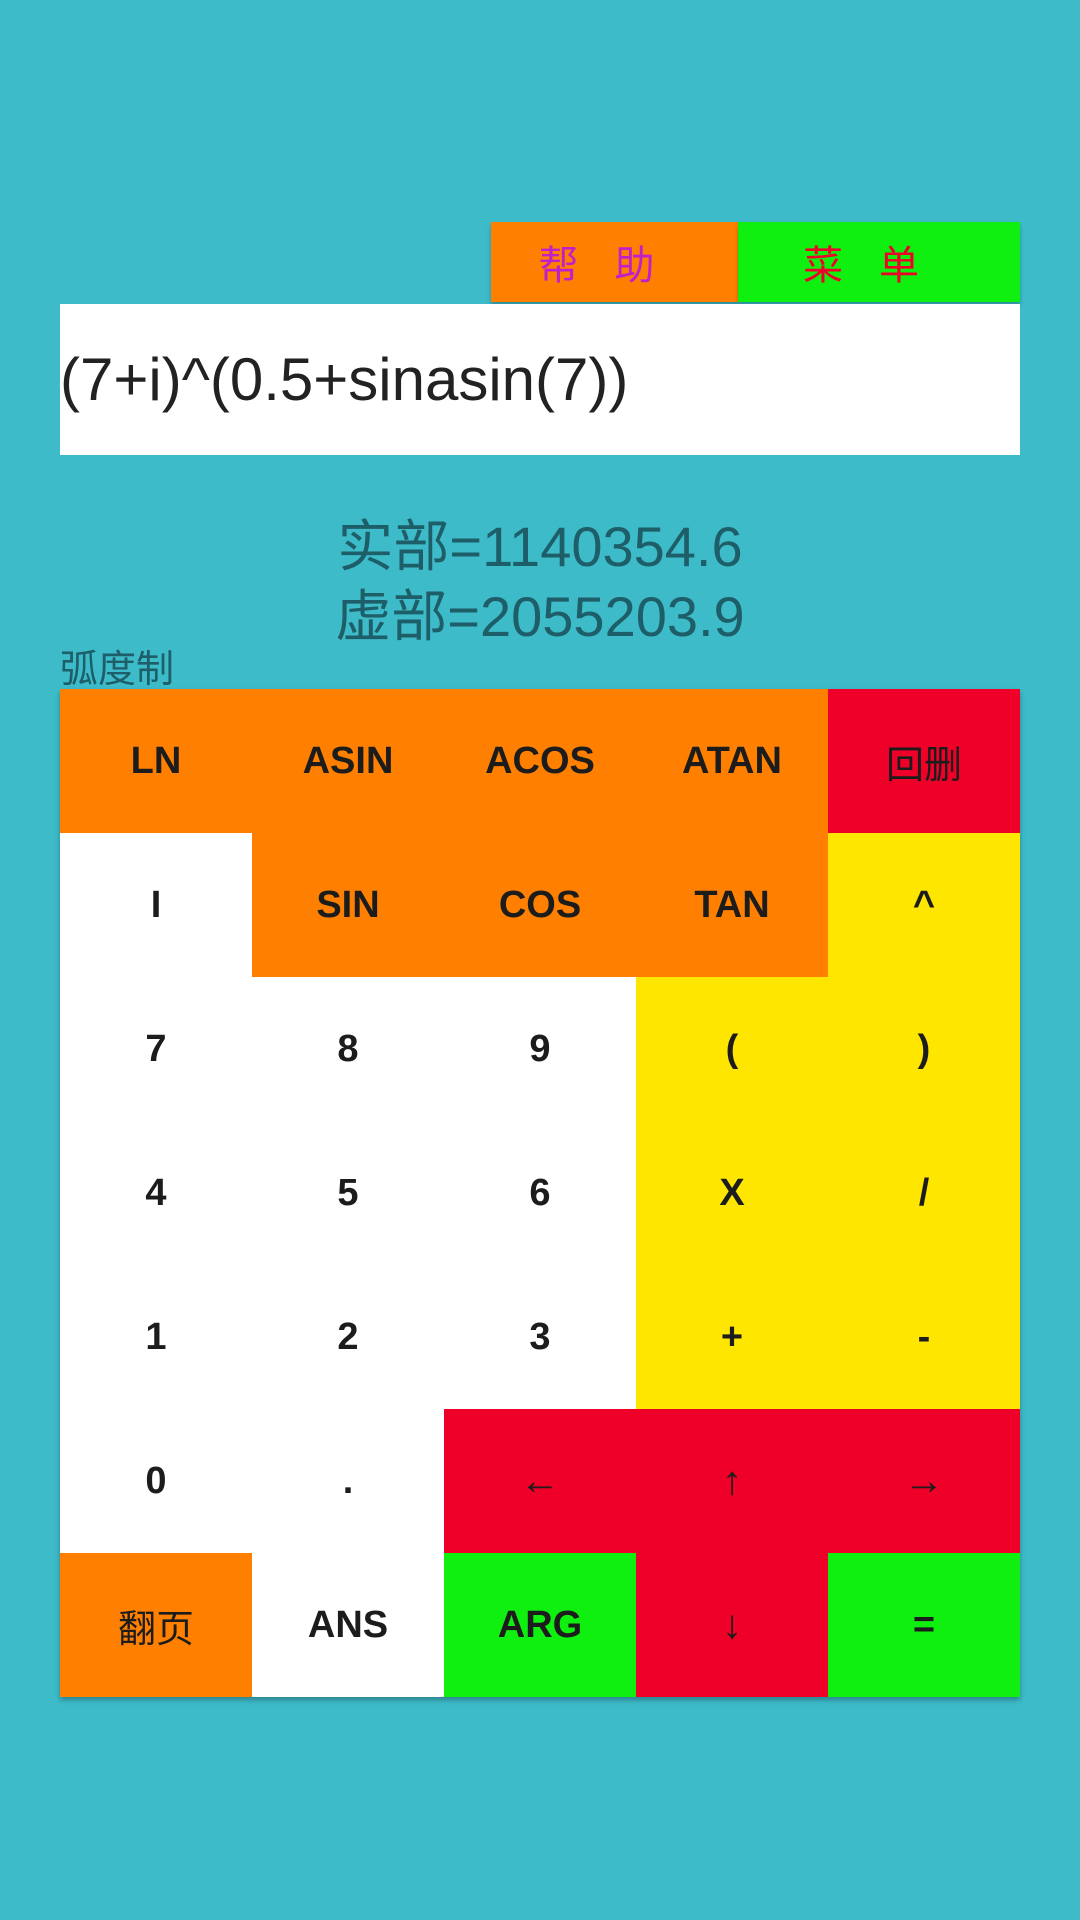 The image size is (1080, 1920). What do you see at coordinates (614, 262) in the screenshot?
I see `help-button: 帮助` at bounding box center [614, 262].